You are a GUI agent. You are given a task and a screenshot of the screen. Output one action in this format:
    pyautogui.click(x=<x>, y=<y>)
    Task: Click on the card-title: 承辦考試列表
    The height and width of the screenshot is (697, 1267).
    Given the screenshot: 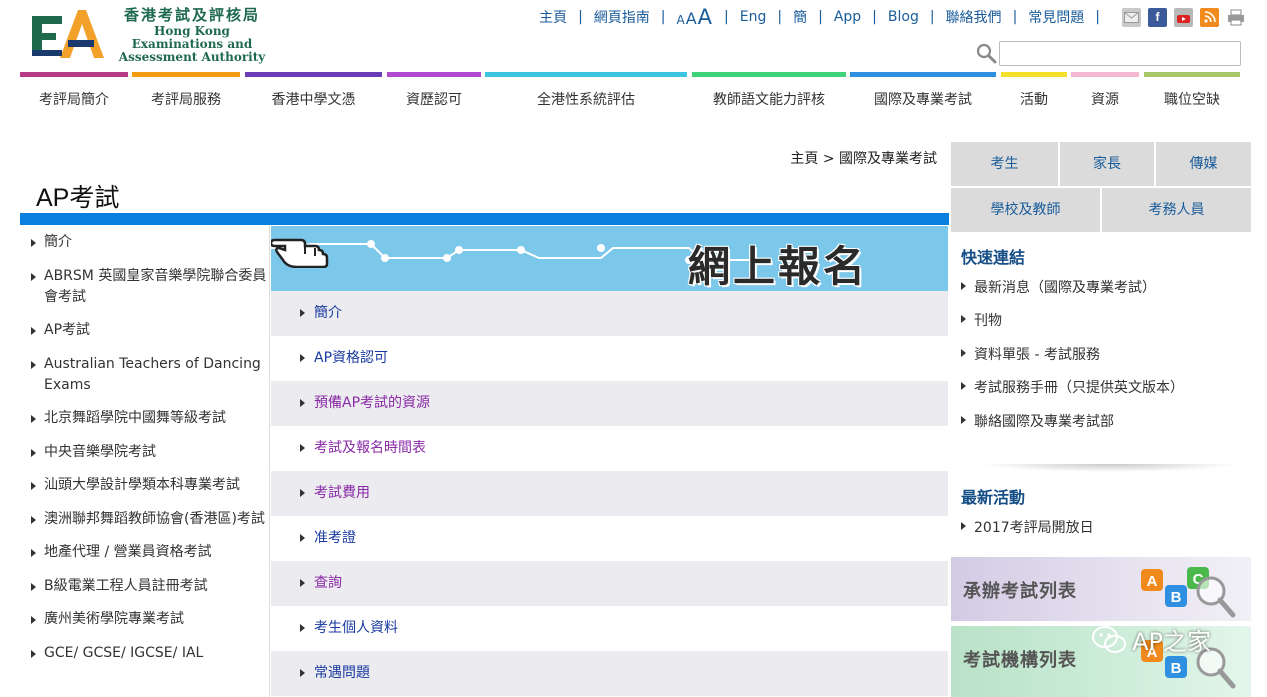 What is the action you would take?
    pyautogui.click(x=1020, y=591)
    